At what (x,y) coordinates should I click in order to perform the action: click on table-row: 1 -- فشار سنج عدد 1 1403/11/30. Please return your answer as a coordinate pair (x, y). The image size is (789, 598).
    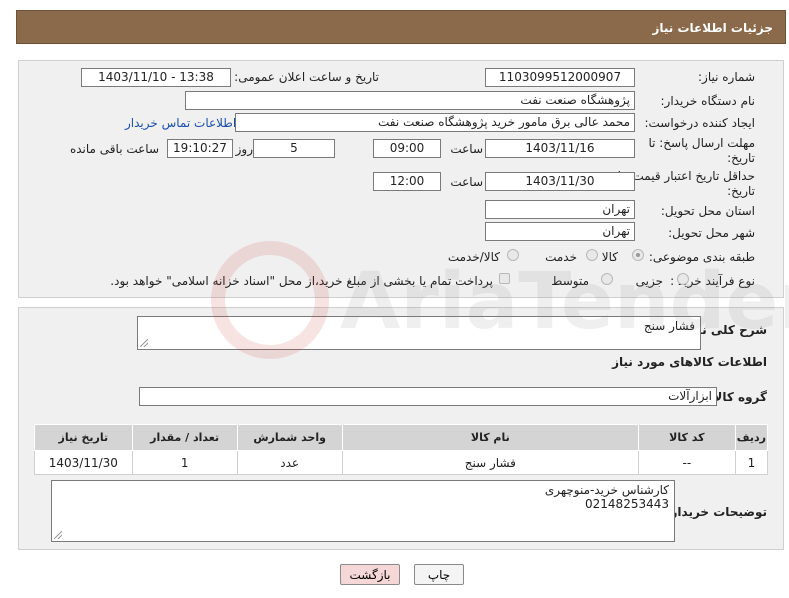
    Looking at the image, I should click on (401, 462).